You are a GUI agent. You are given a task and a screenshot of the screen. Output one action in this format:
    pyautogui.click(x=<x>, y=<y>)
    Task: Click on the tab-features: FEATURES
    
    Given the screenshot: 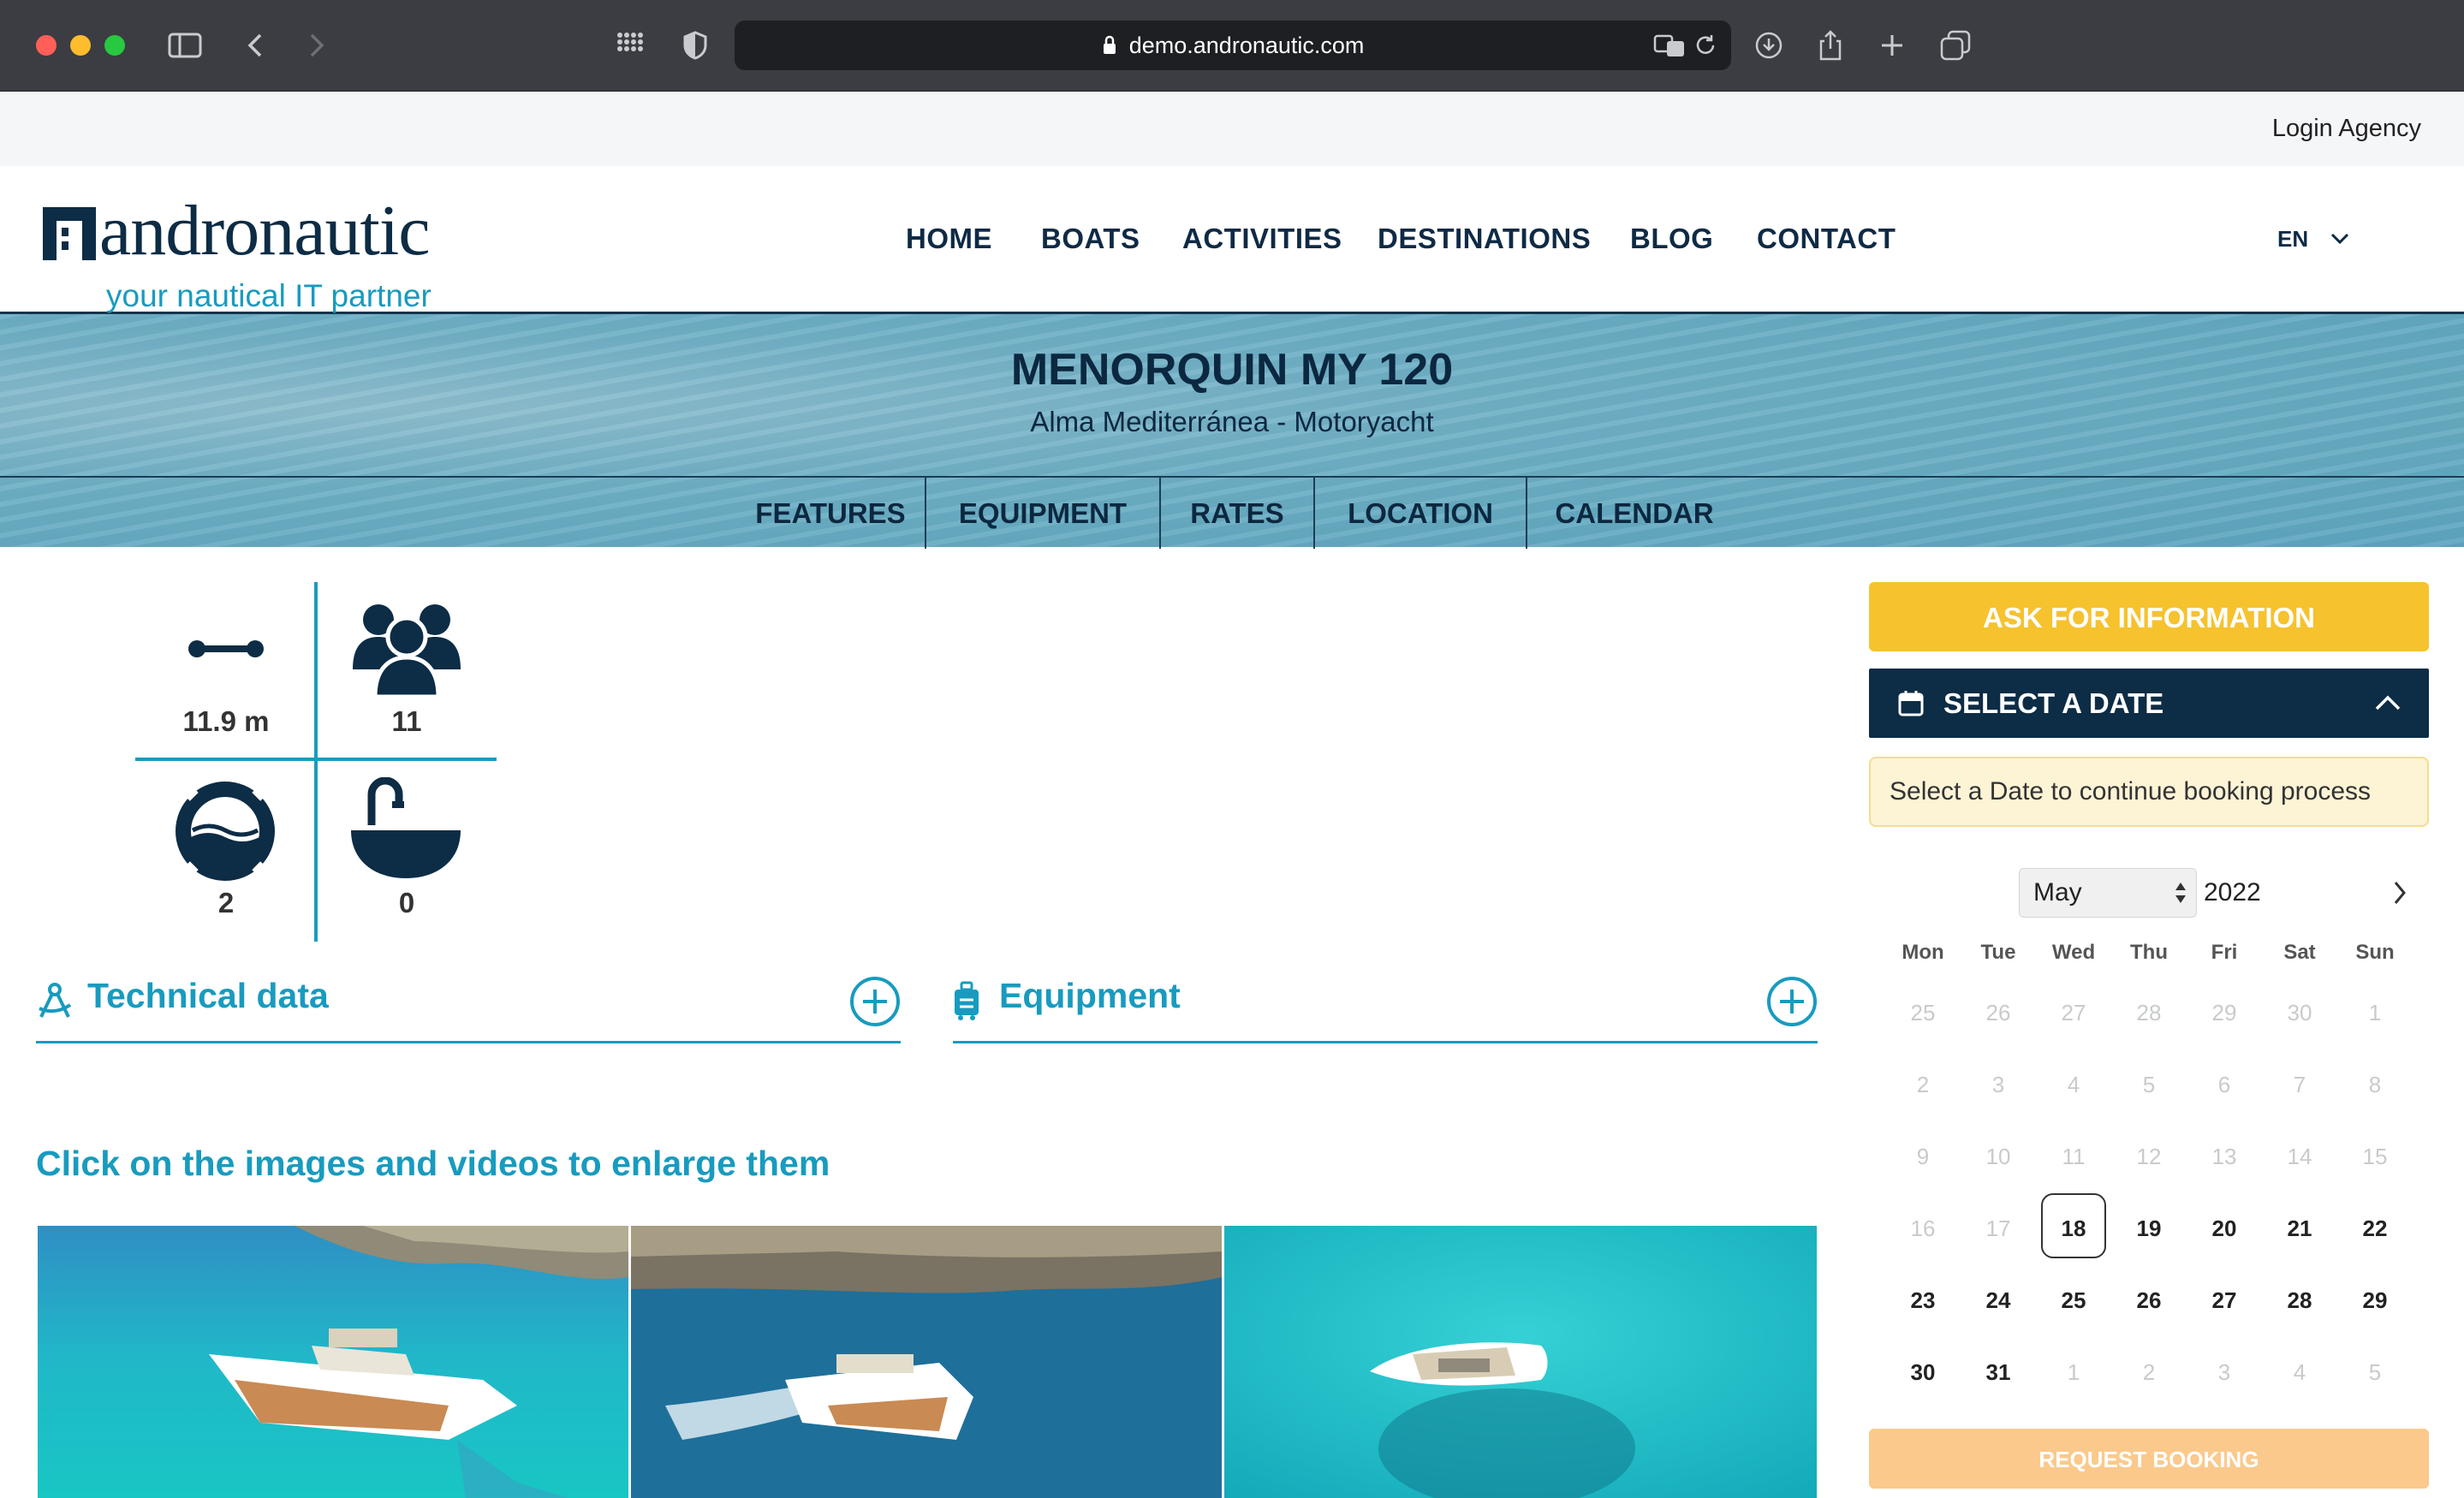 What is the action you would take?
    pyautogui.click(x=831, y=513)
    